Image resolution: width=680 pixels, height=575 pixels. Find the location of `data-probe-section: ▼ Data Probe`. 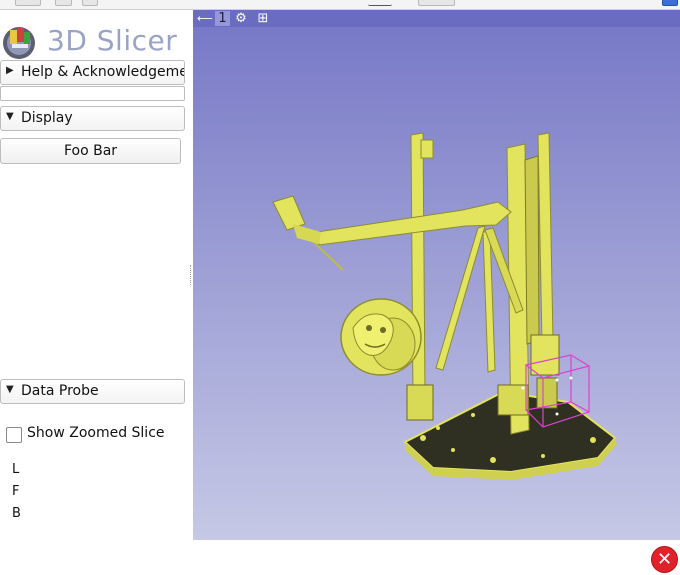

data-probe-section: ▼ Data Probe is located at coordinates (92, 391).